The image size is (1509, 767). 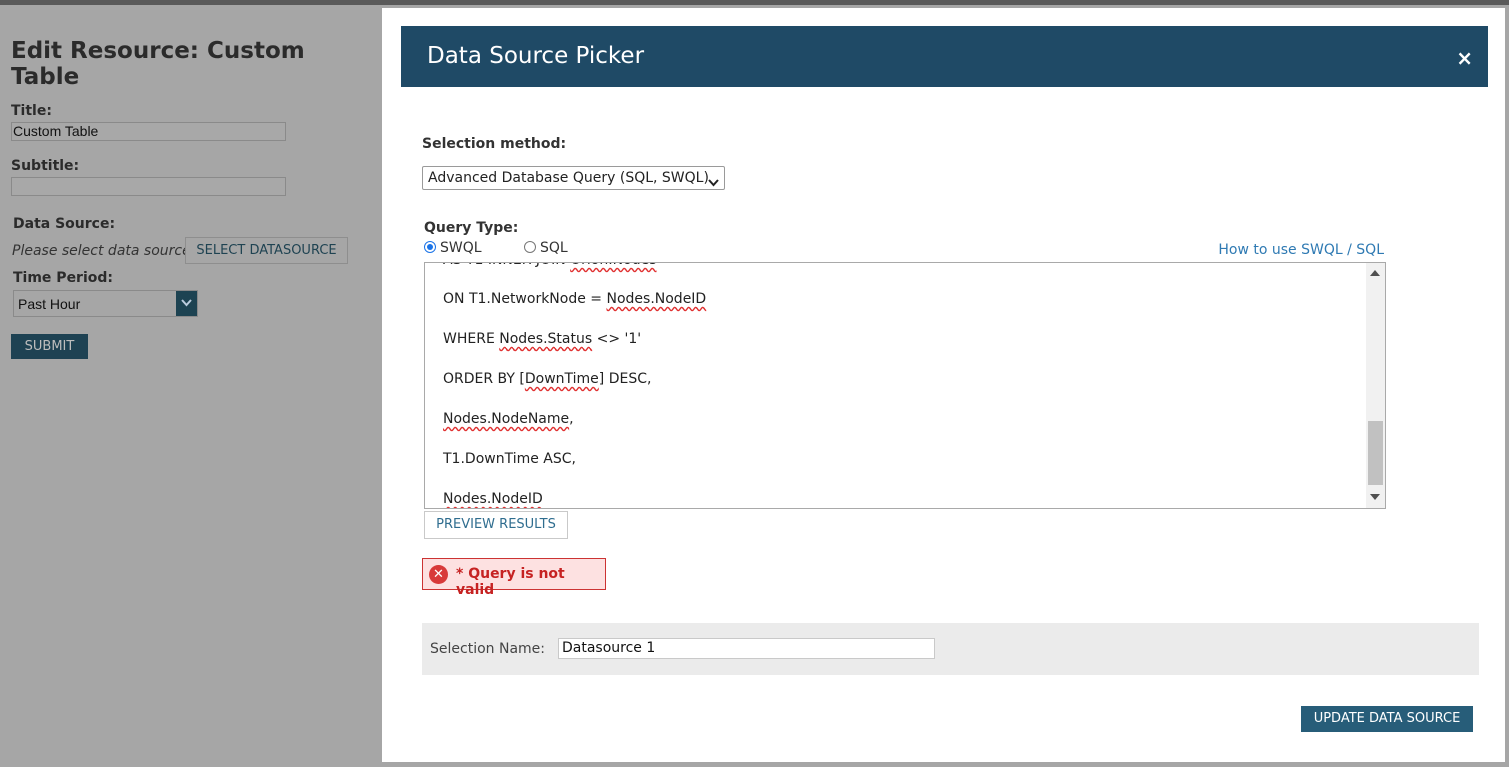 I want to click on radio-swql-button, so click(x=430, y=247).